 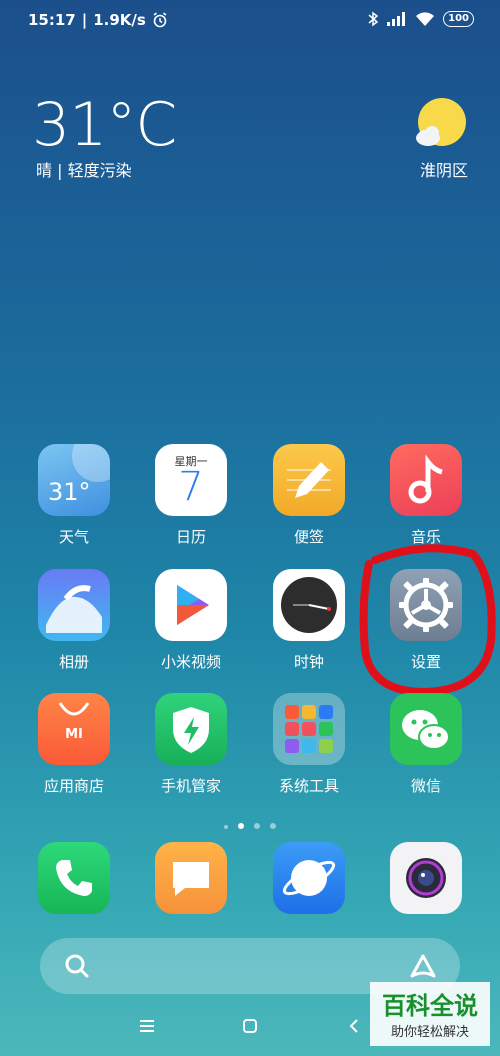 I want to click on app-calendar: 星期一 7 日历, so click(x=191, y=495).